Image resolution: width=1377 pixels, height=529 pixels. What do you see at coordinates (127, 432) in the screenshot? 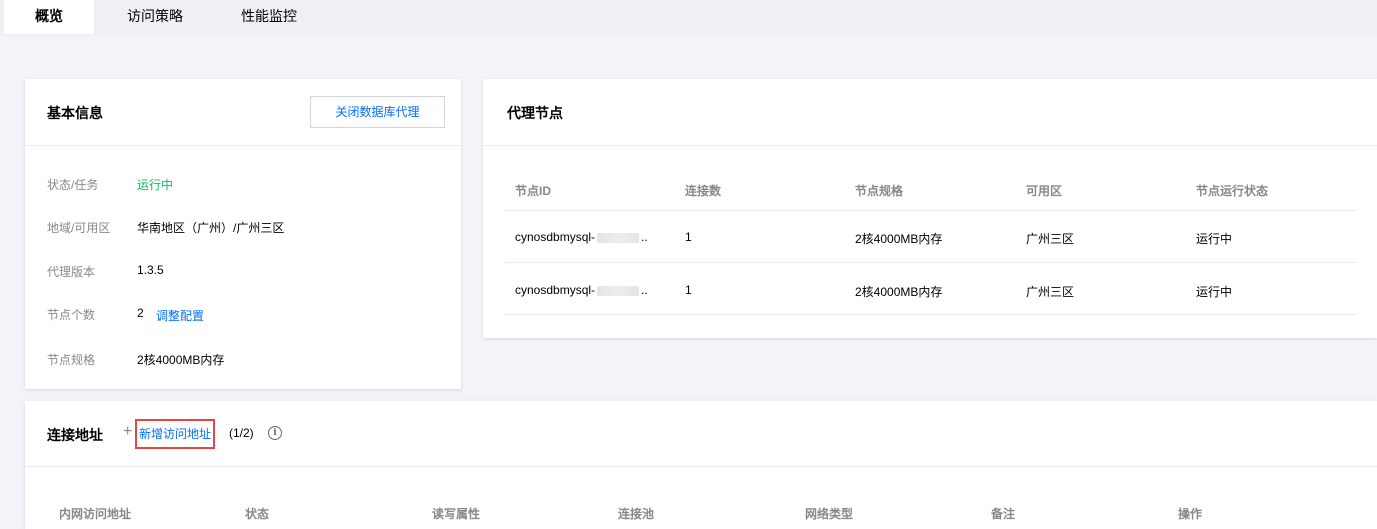
I see `plus-icon: +` at bounding box center [127, 432].